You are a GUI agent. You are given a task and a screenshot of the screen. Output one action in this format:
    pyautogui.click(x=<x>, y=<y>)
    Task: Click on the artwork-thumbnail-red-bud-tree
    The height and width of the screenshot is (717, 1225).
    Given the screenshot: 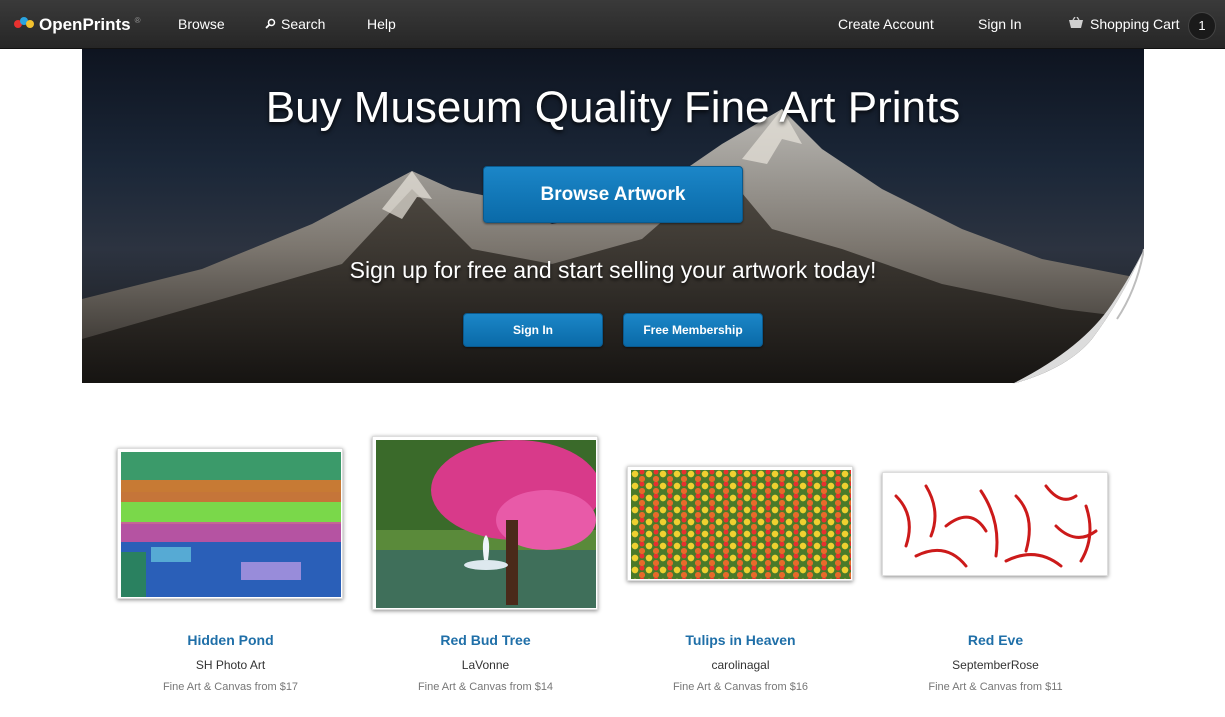 What is the action you would take?
    pyautogui.click(x=485, y=523)
    